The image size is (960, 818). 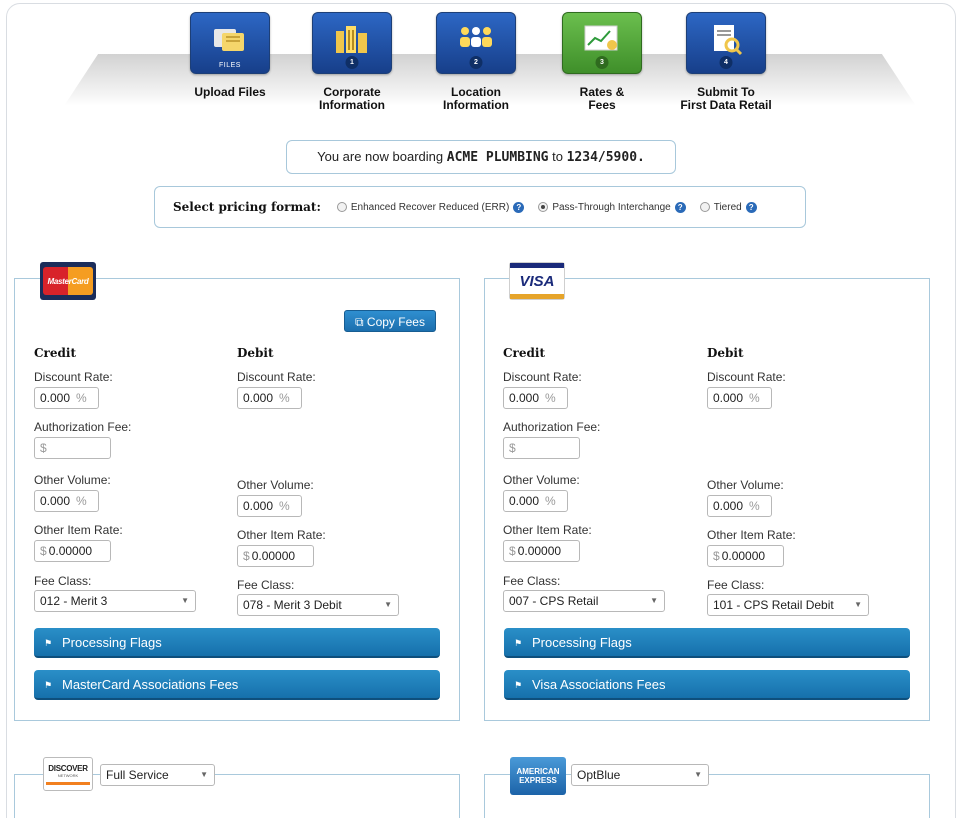 I want to click on step-label: Upload Files, so click(x=230, y=92).